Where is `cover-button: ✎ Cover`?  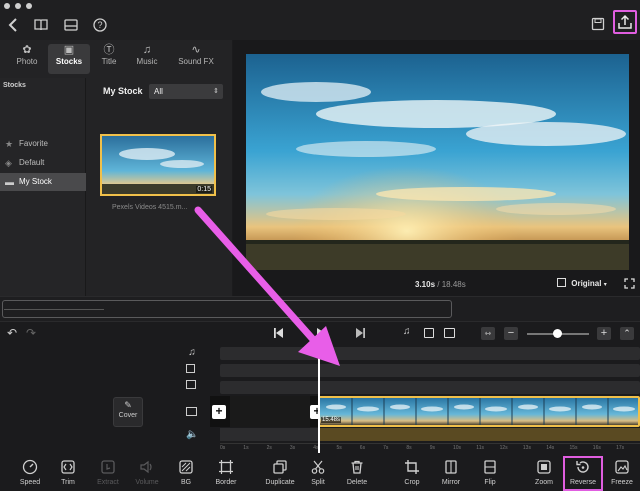 cover-button: ✎ Cover is located at coordinates (128, 412).